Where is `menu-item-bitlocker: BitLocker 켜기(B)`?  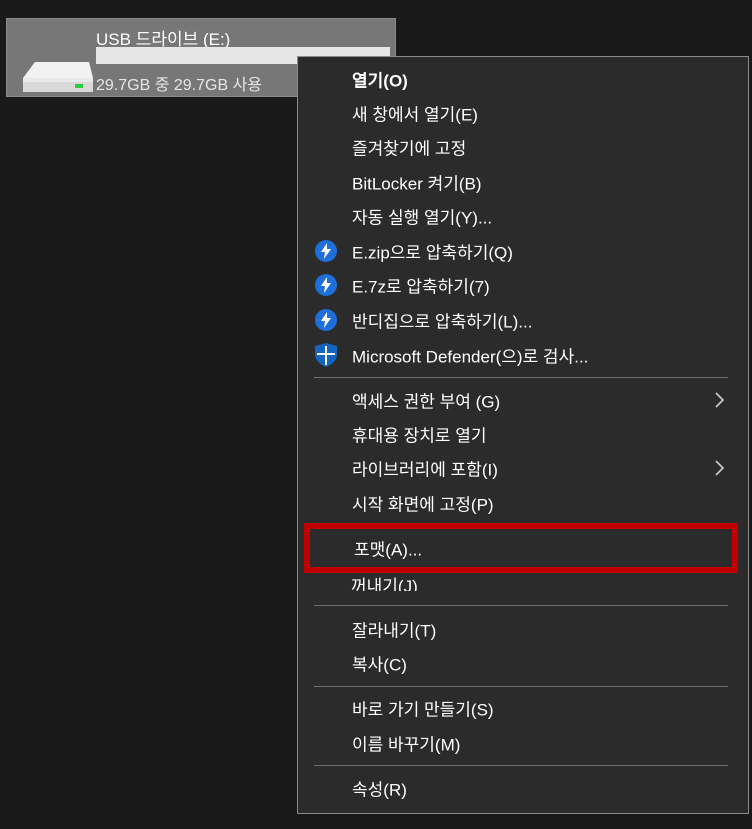
menu-item-bitlocker: BitLocker 켜기(B) is located at coordinates (523, 182).